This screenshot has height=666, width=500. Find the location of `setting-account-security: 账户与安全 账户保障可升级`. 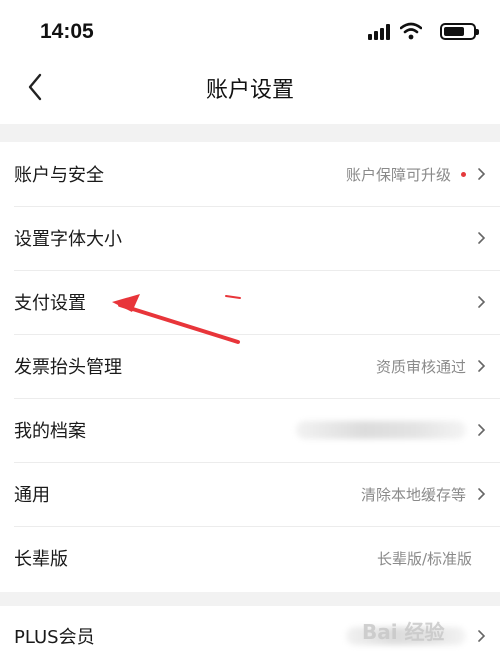

setting-account-security: 账户与安全 账户保障可升级 is located at coordinates (250, 174).